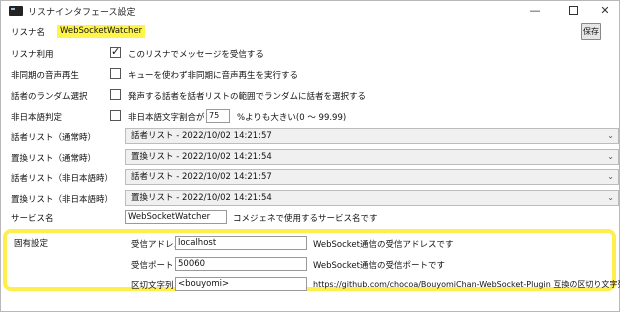 The width and height of the screenshot is (620, 312). What do you see at coordinates (310, 264) in the screenshot?
I see `specific-row-port: 受信ポート 50060 WebSocket通信の受信ポートです` at bounding box center [310, 264].